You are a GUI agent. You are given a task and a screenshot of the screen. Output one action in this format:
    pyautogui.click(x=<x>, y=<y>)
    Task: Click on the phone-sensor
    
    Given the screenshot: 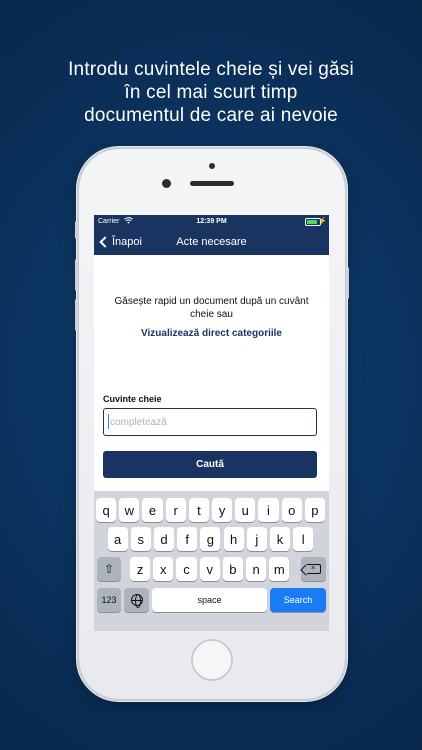 What is the action you would take?
    pyautogui.click(x=212, y=166)
    